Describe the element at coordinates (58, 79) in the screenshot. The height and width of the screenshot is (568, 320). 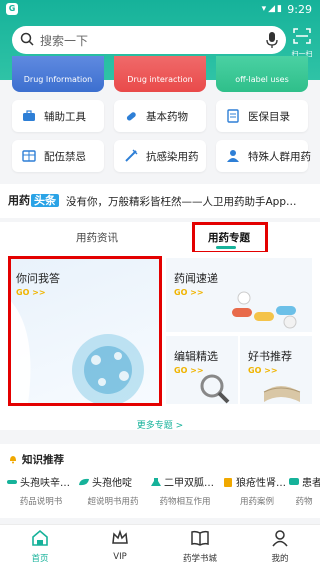
I see `card-caption: Drug Information` at that location.